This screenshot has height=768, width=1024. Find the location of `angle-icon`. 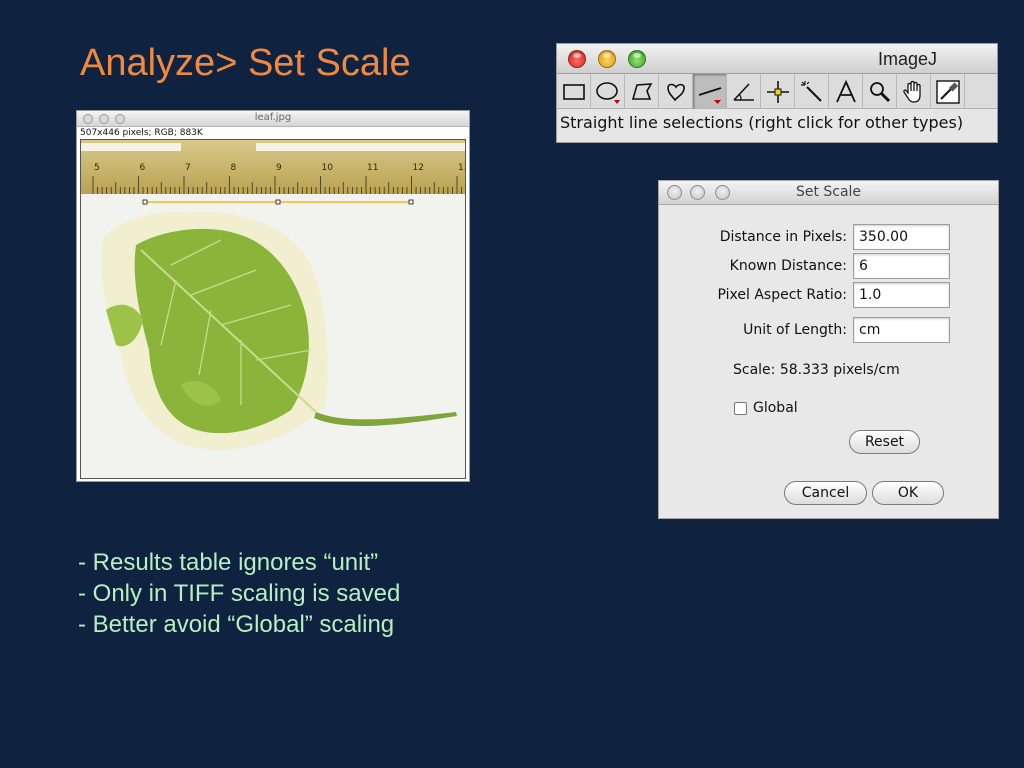

angle-icon is located at coordinates (743, 91).